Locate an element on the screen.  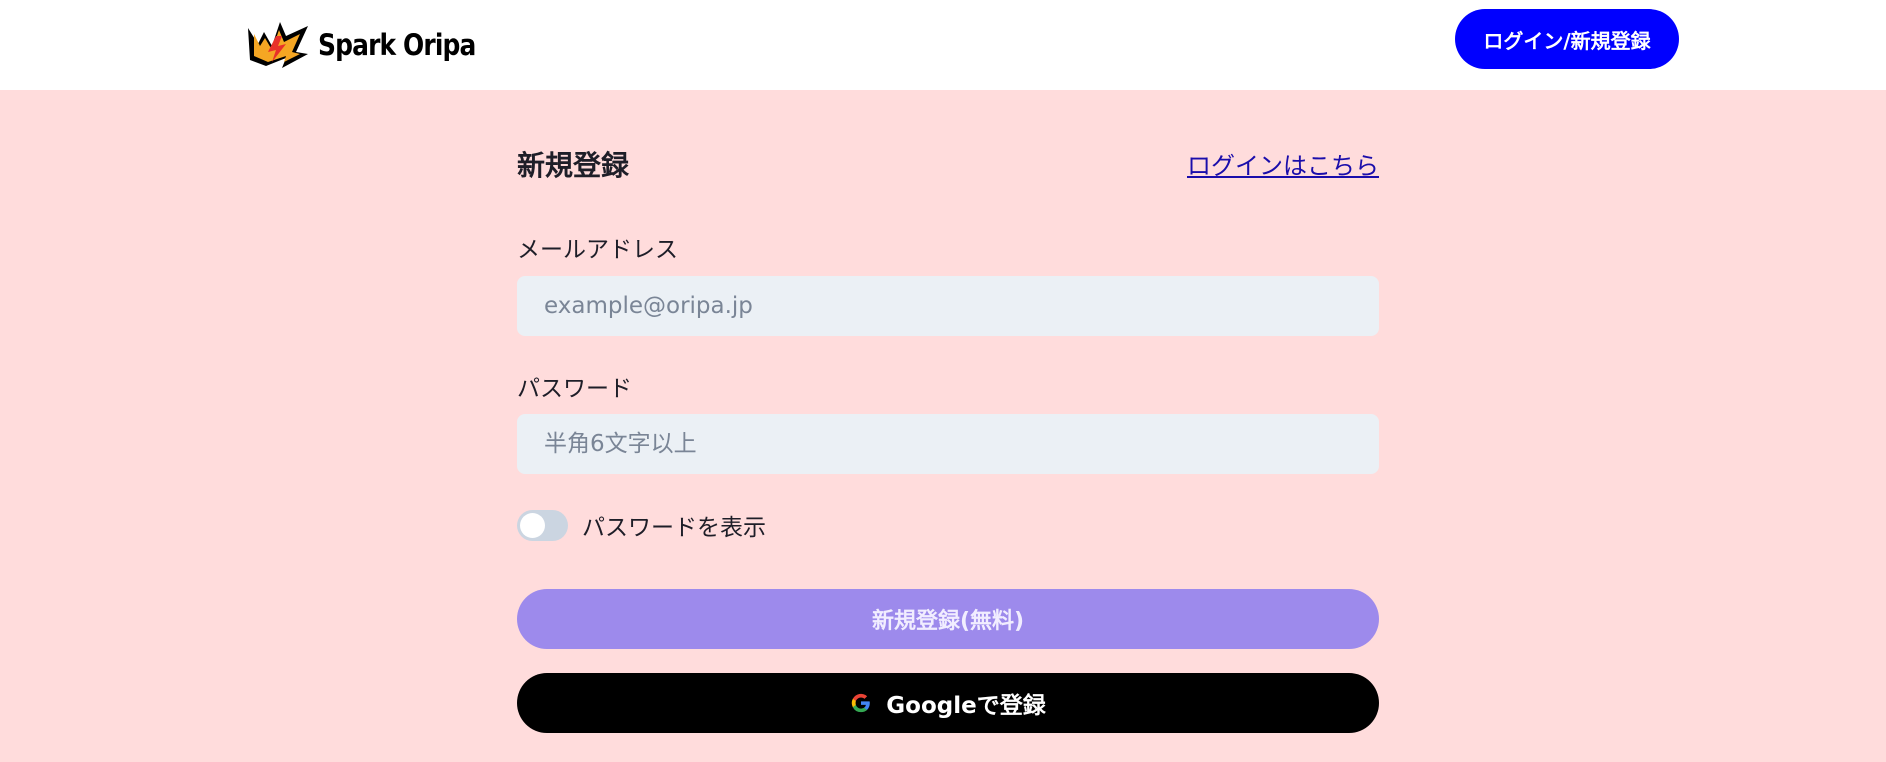
google-register-button: Googleで登録 is located at coordinates (948, 703).